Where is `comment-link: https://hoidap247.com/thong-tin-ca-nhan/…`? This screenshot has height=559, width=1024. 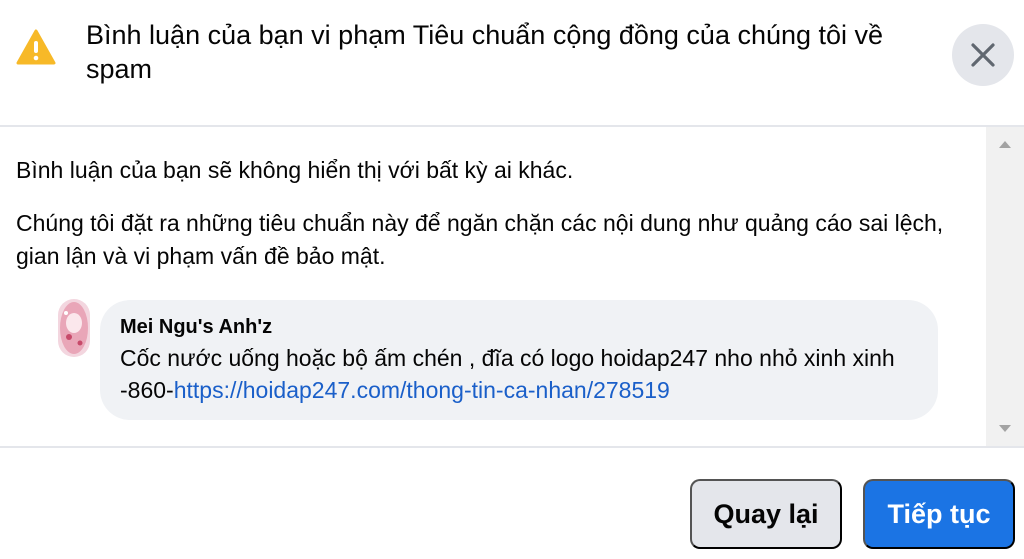 comment-link: https://hoidap247.com/thong-tin-ca-nhan/… is located at coordinates (422, 390).